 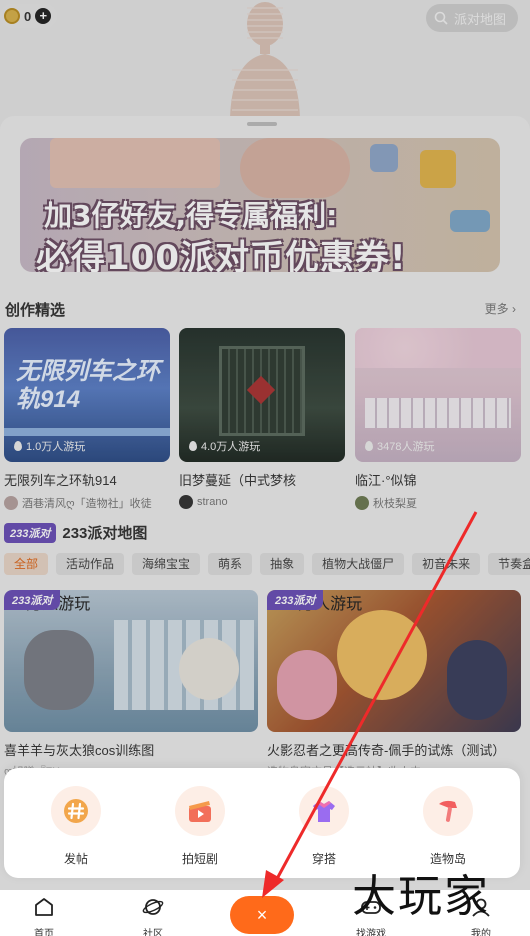 What do you see at coordinates (88, 385) in the screenshot?
I see `thumb-title: 无限列车之环轨914` at bounding box center [88, 385].